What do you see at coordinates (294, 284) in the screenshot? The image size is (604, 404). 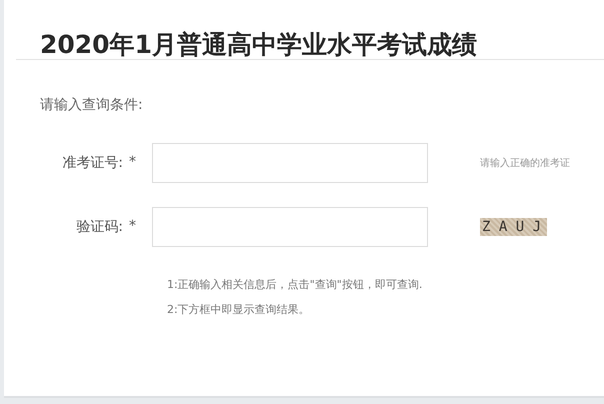 I see `instruction-note: 1:正确输入相关信息后，点击"查询"按钮，即可查询.` at bounding box center [294, 284].